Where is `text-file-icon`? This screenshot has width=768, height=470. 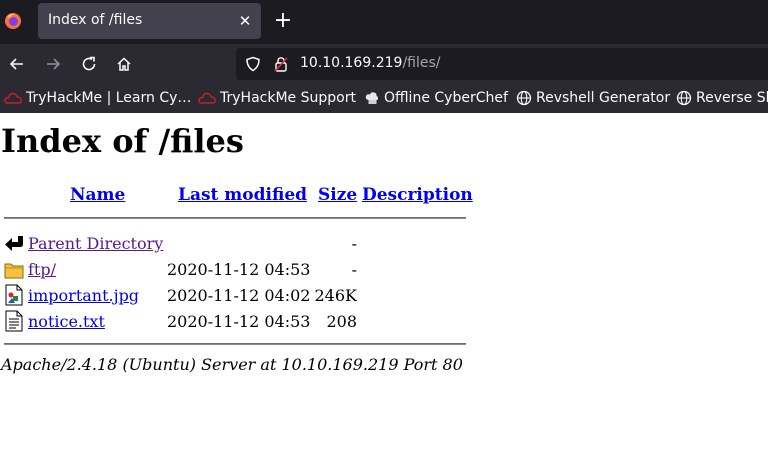
text-file-icon is located at coordinates (14, 321).